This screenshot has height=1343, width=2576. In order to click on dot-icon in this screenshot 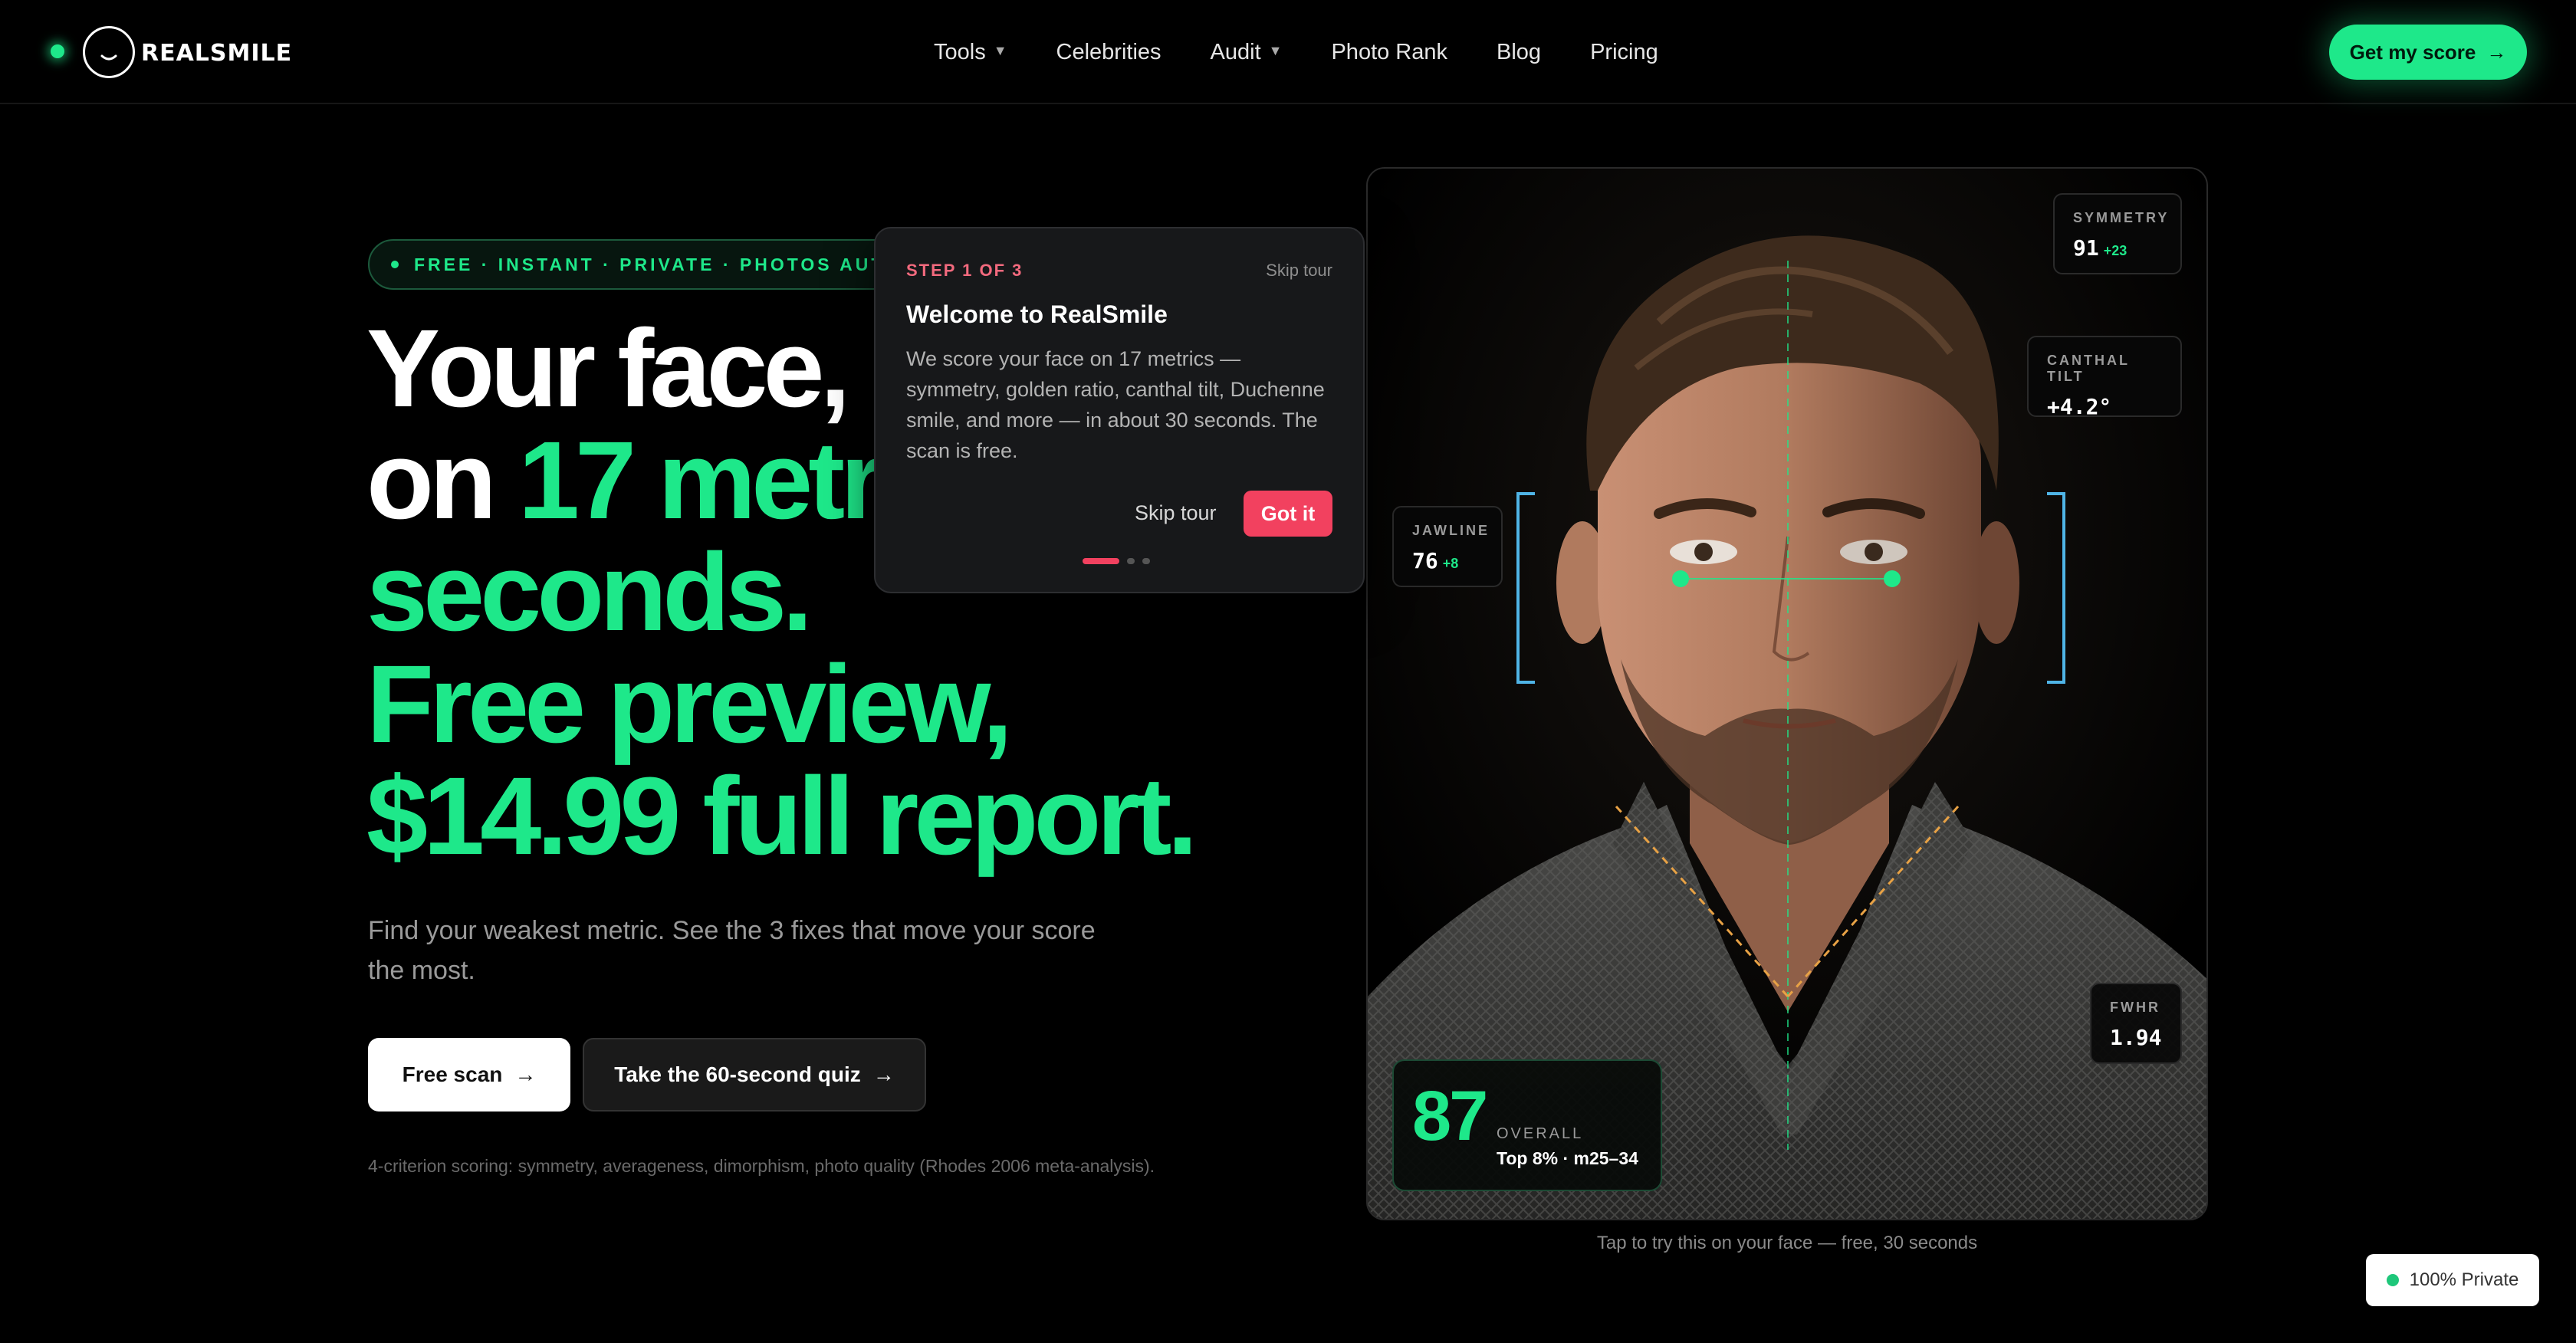, I will do `click(395, 265)`.